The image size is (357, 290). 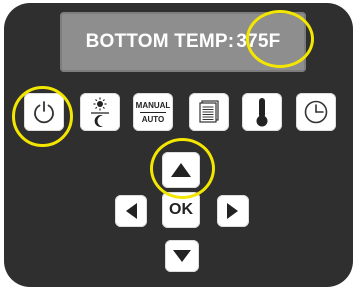 I want to click on menu-button, so click(x=209, y=112).